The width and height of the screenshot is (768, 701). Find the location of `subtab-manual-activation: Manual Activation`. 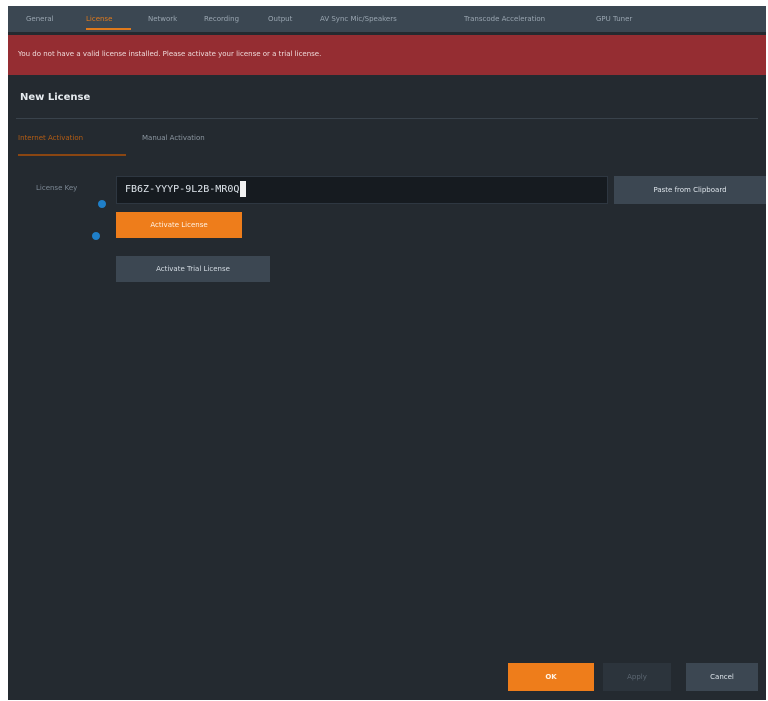

subtab-manual-activation: Manual Activation is located at coordinates (173, 138).